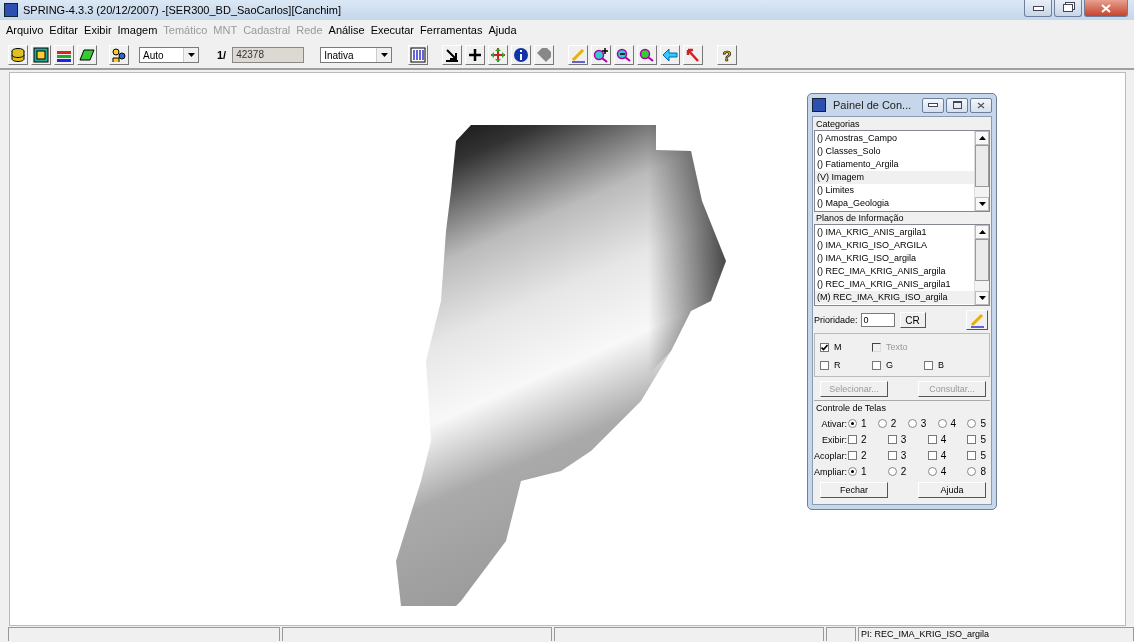 The height and width of the screenshot is (642, 1134). What do you see at coordinates (647, 55) in the screenshot?
I see `magnifier-icon` at bounding box center [647, 55].